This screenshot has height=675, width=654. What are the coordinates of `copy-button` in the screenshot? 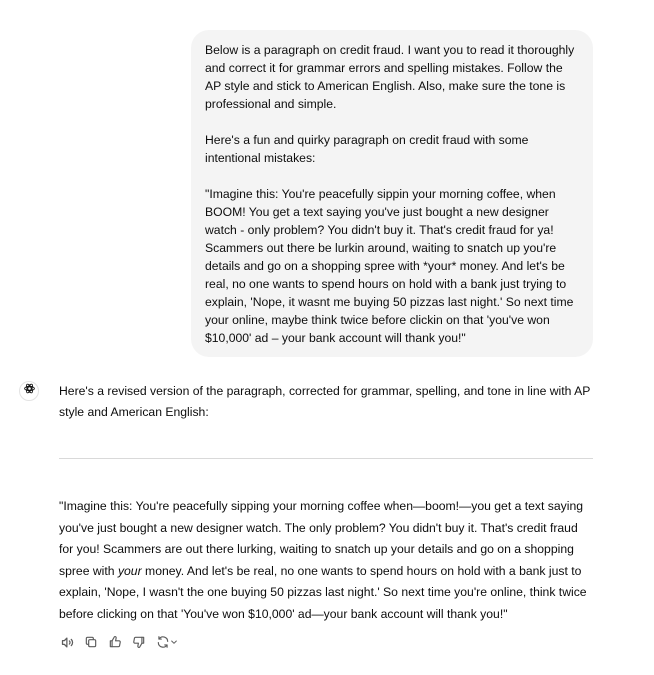 It's located at (91, 642).